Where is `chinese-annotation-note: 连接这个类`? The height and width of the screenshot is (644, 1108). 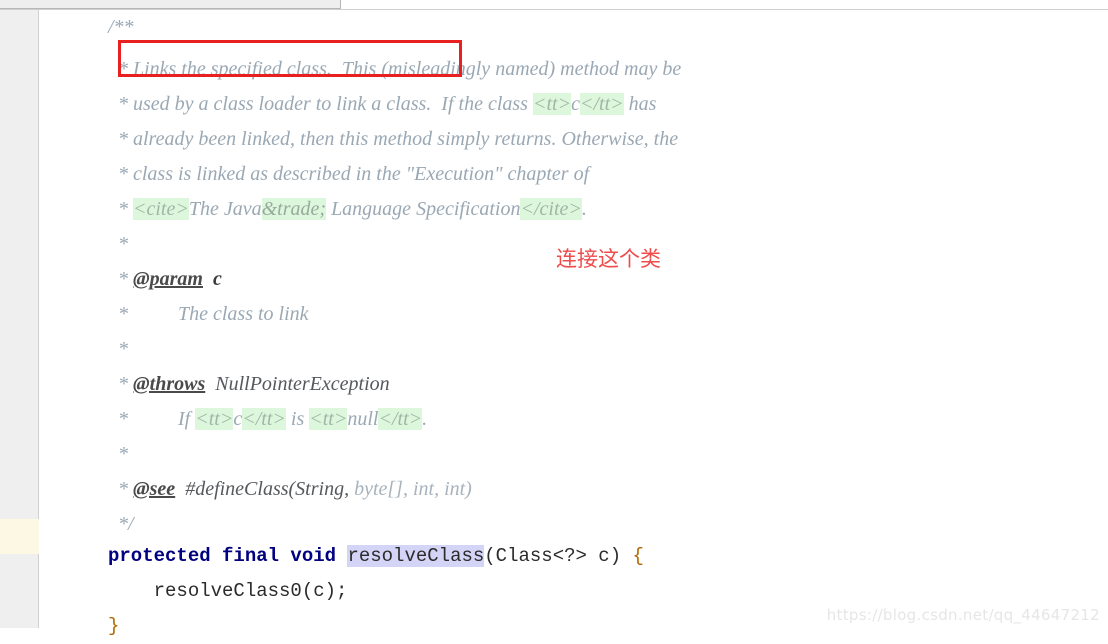 chinese-annotation-note: 连接这个类 is located at coordinates (608, 259).